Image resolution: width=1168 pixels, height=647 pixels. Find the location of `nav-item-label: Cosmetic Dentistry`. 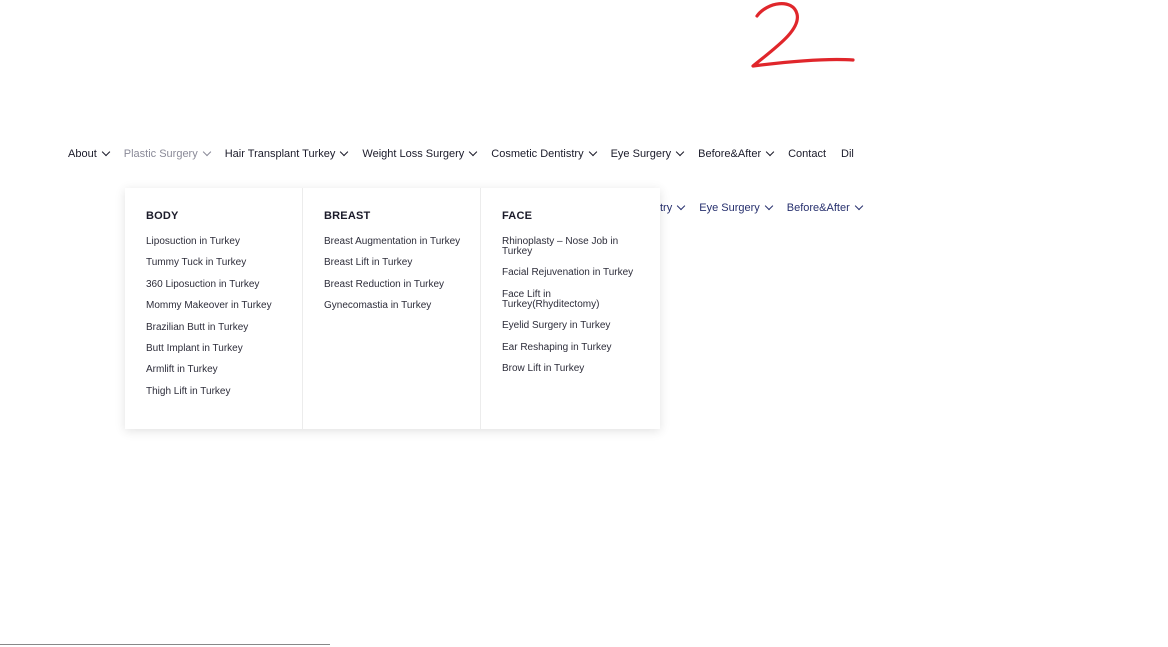

nav-item-label: Cosmetic Dentistry is located at coordinates (537, 154).